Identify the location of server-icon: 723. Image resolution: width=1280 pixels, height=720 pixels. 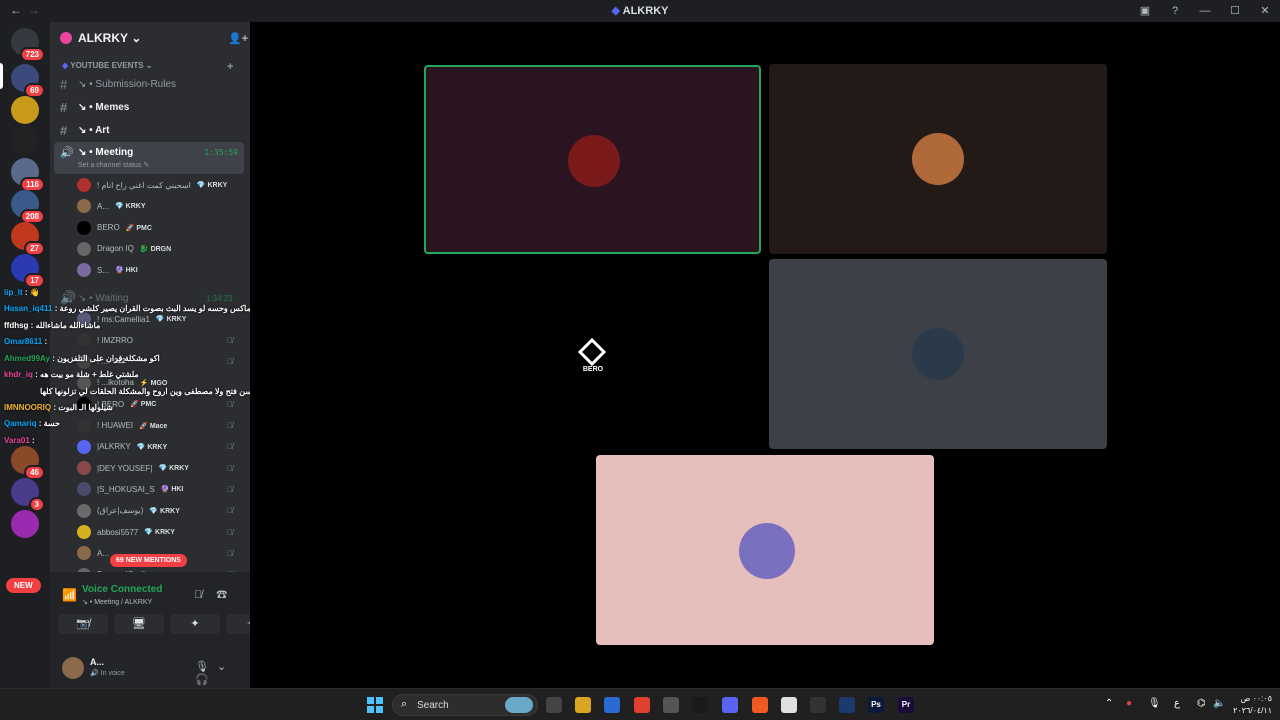
(28, 45).